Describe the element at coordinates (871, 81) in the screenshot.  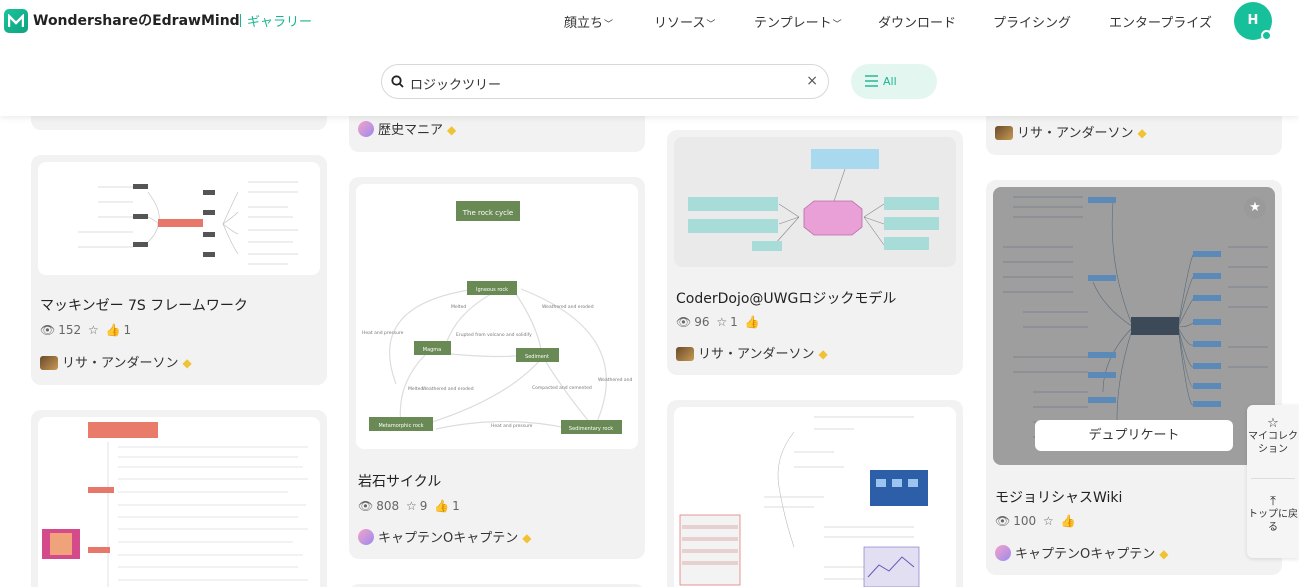
I see `menu-lines-icon` at that location.